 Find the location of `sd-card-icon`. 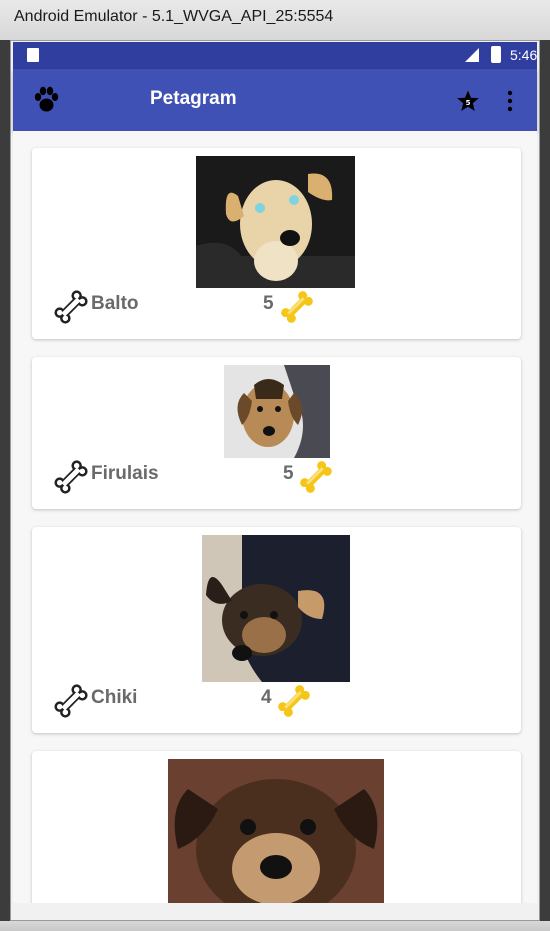

sd-card-icon is located at coordinates (33, 55).